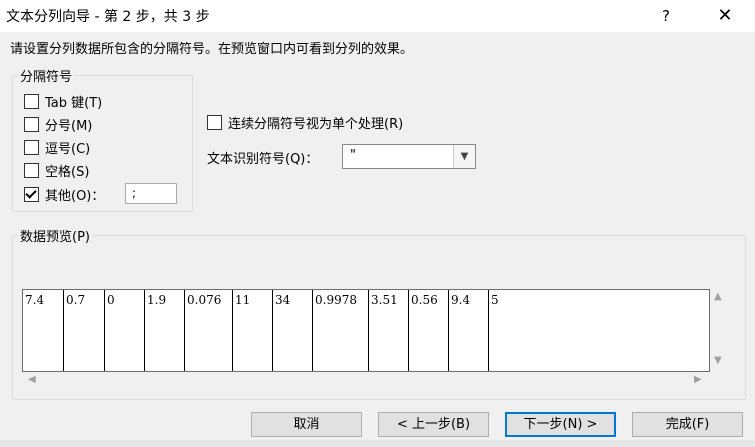 Image resolution: width=755 pixels, height=447 pixels. Describe the element at coordinates (341, 330) in the screenshot. I see `preview-cell: 0.9978` at that location.